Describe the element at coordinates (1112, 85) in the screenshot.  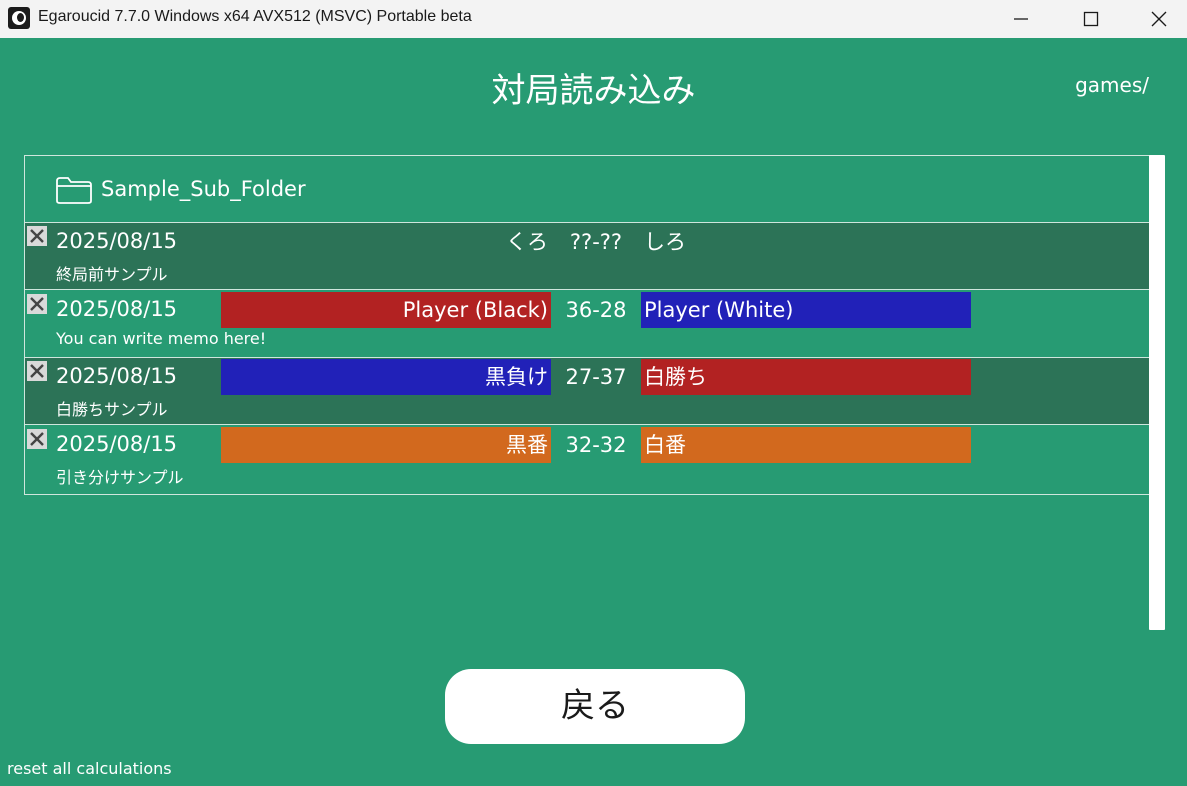
I see `current-path: games/` at that location.